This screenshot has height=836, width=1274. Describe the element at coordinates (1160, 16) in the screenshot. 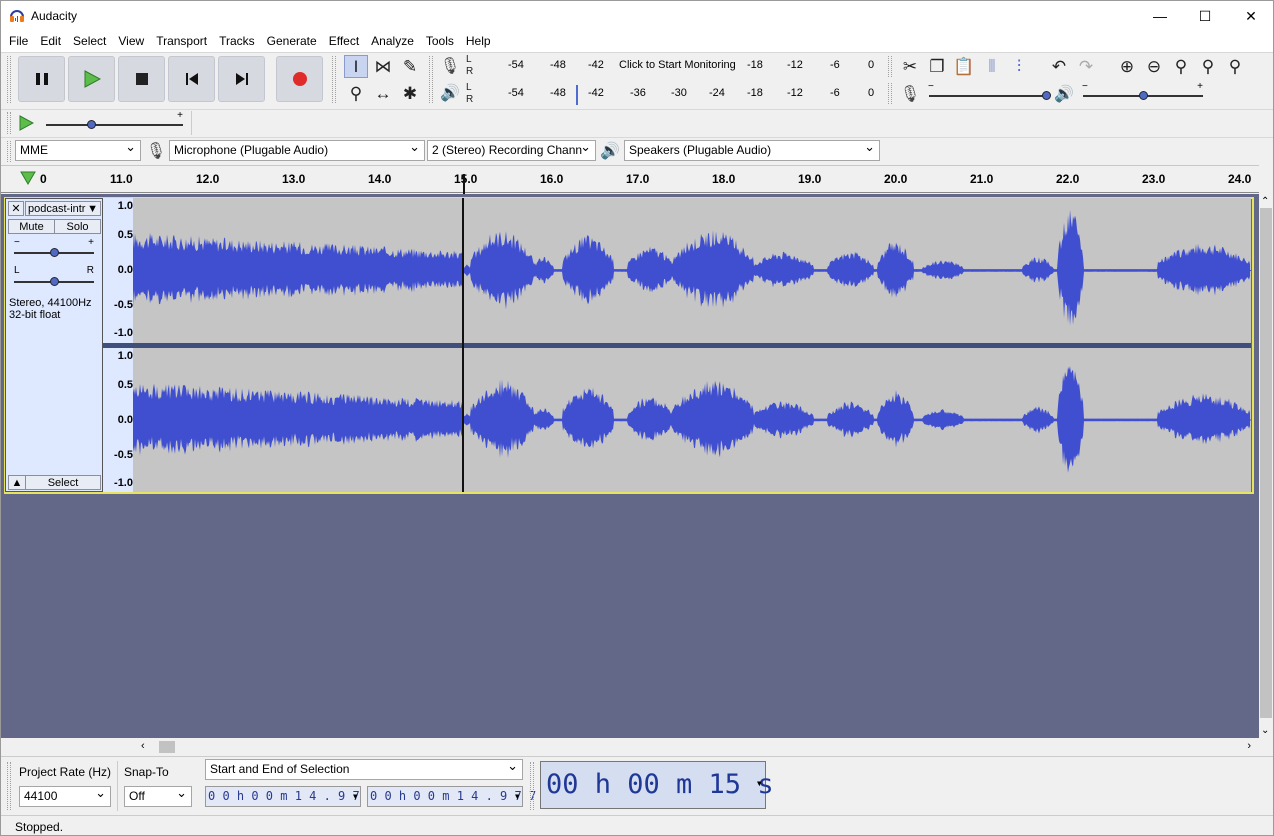

I see `minimize-button: —` at that location.